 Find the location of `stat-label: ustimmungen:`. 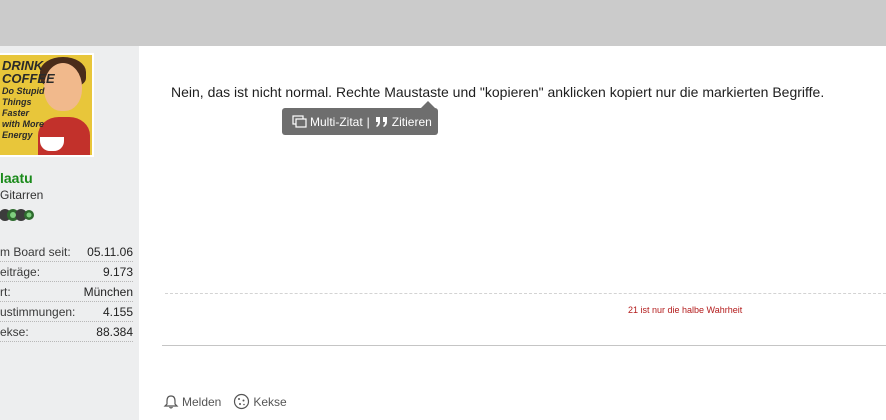

stat-label: ustimmungen: is located at coordinates (38, 312).